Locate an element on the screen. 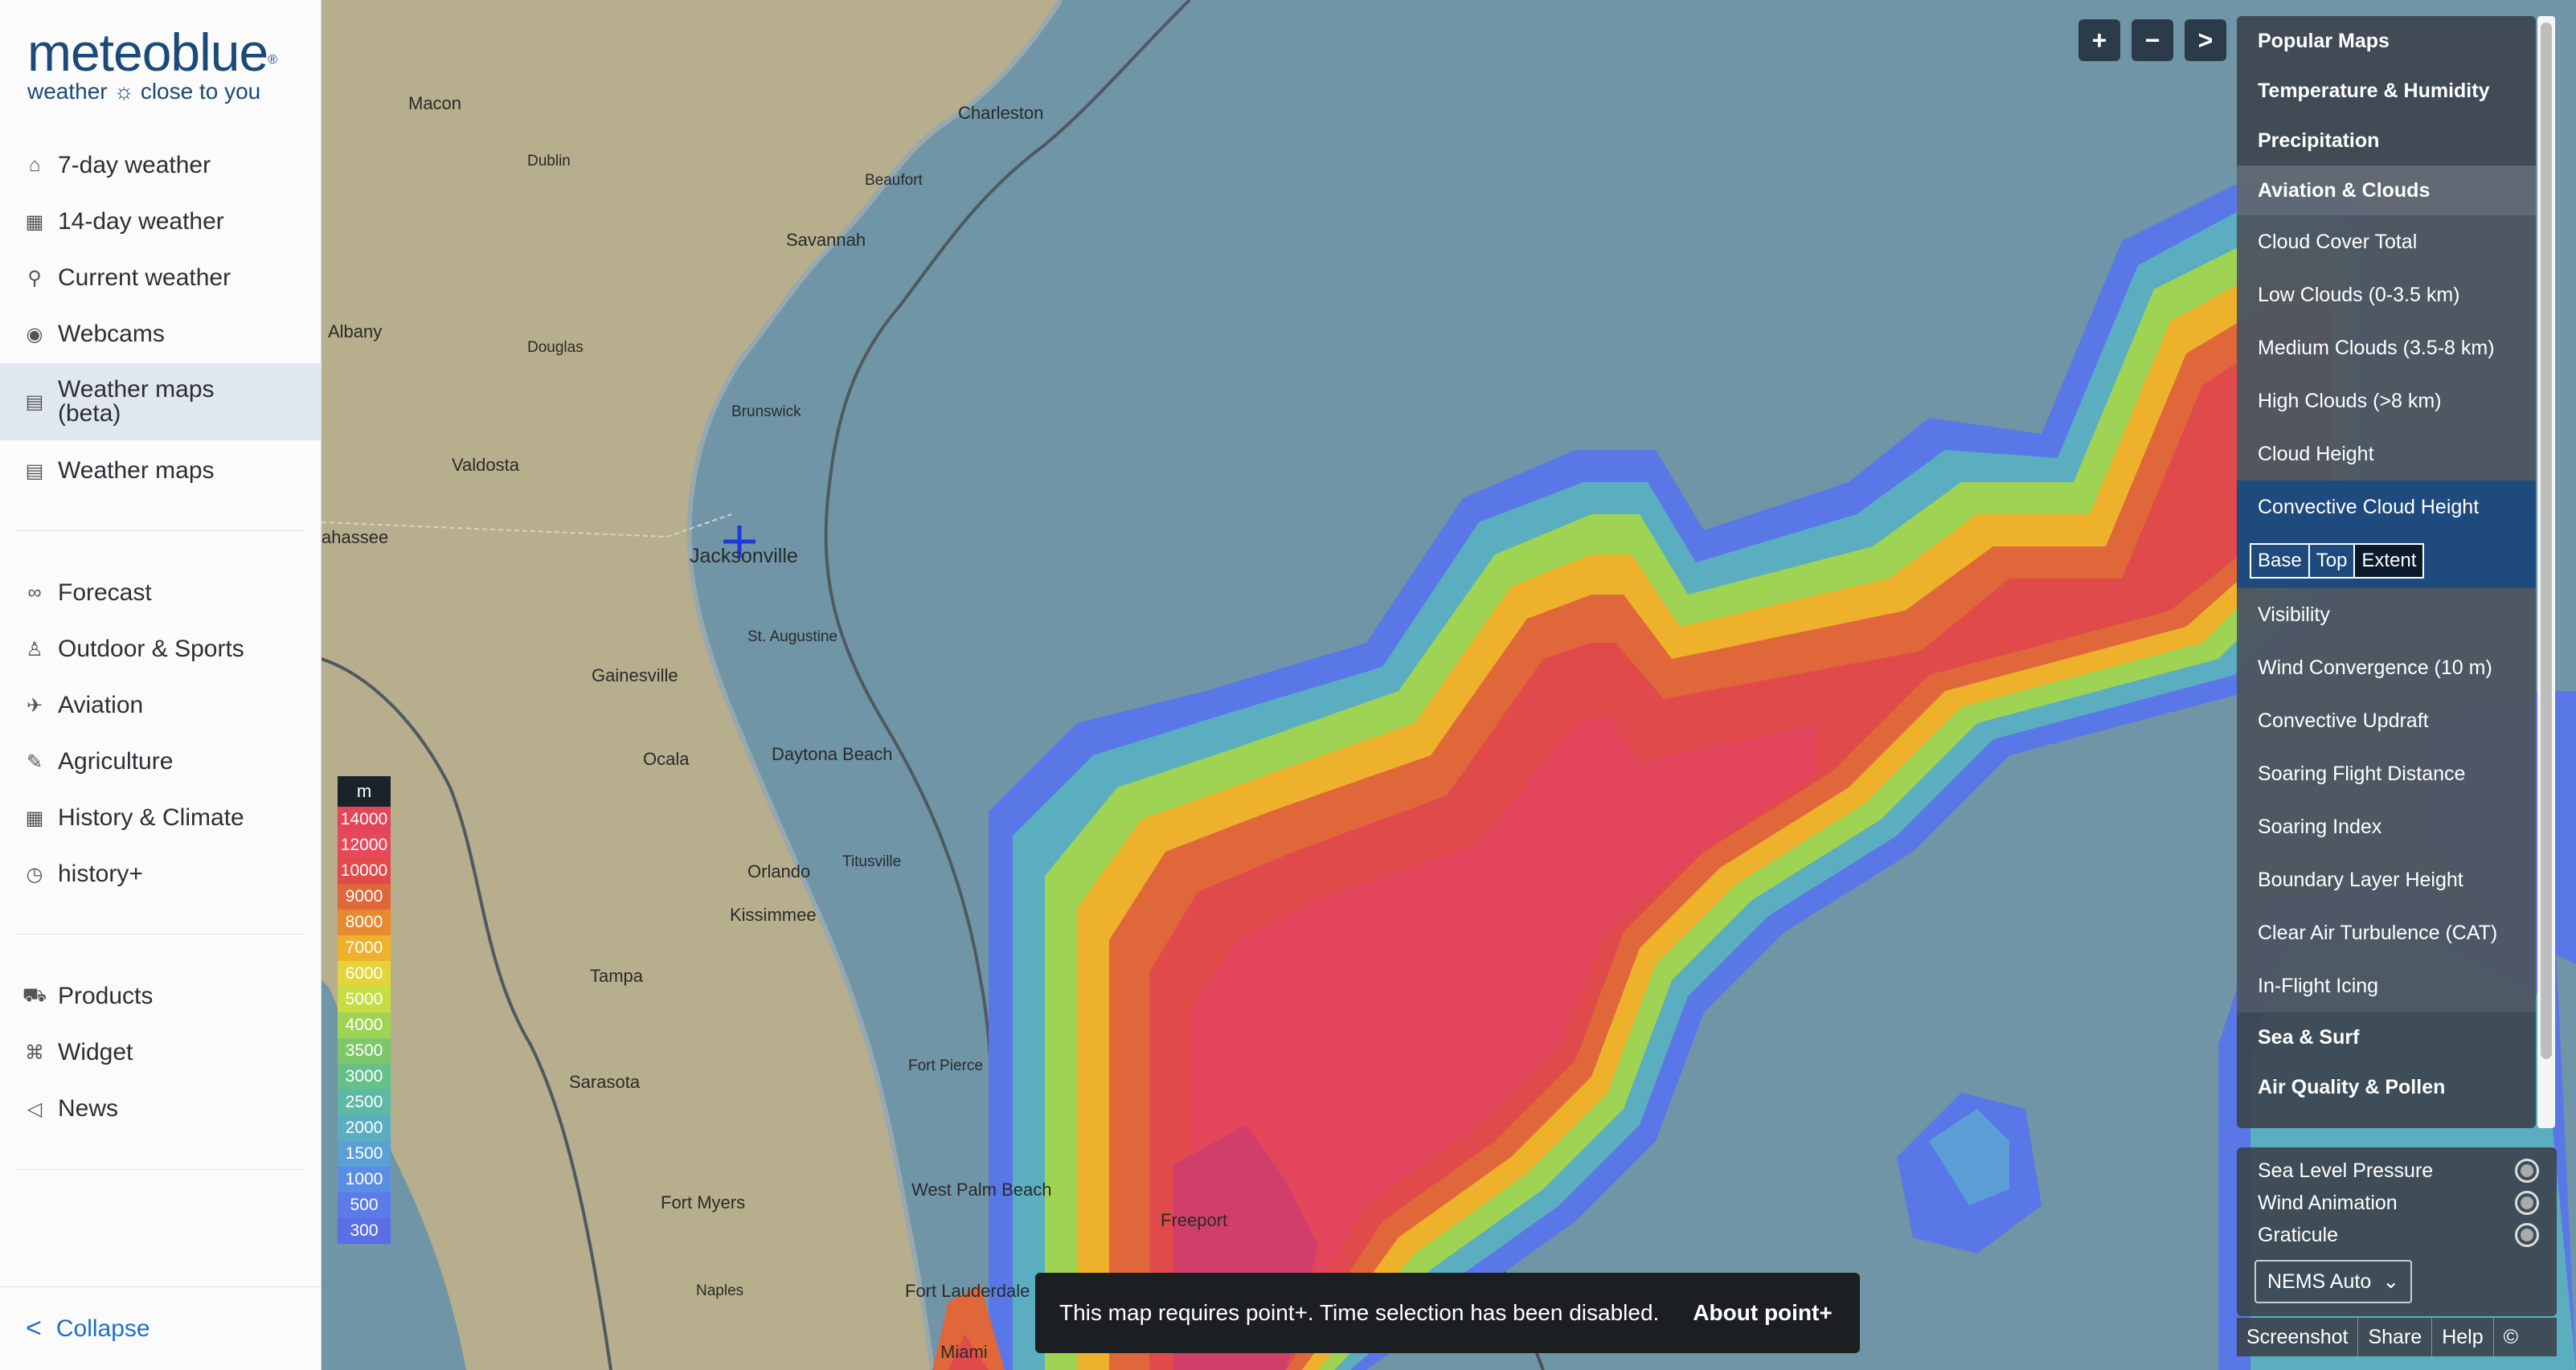 Image resolution: width=2576 pixels, height=1370 pixels. divider is located at coordinates (160, 530).